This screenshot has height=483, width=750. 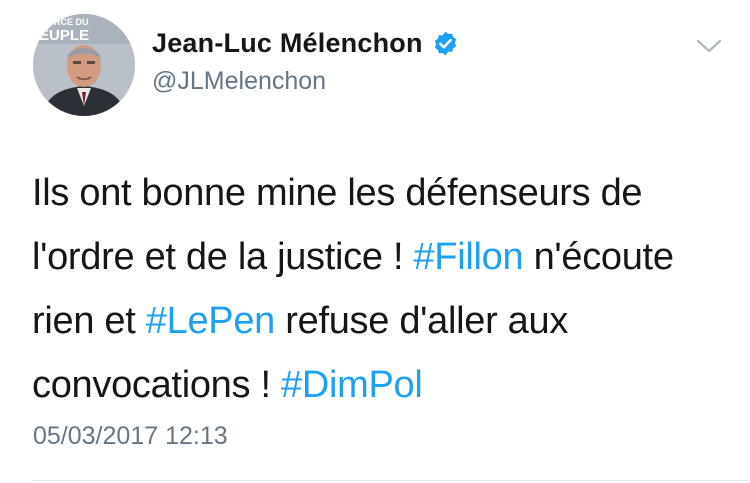 I want to click on author-handle: @JLMelenchon, so click(x=239, y=81).